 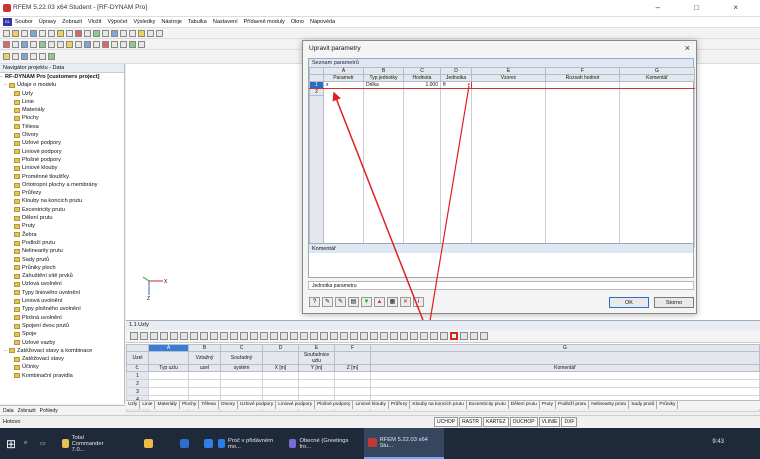 I want to click on column-letter: E, so click(x=316, y=348).